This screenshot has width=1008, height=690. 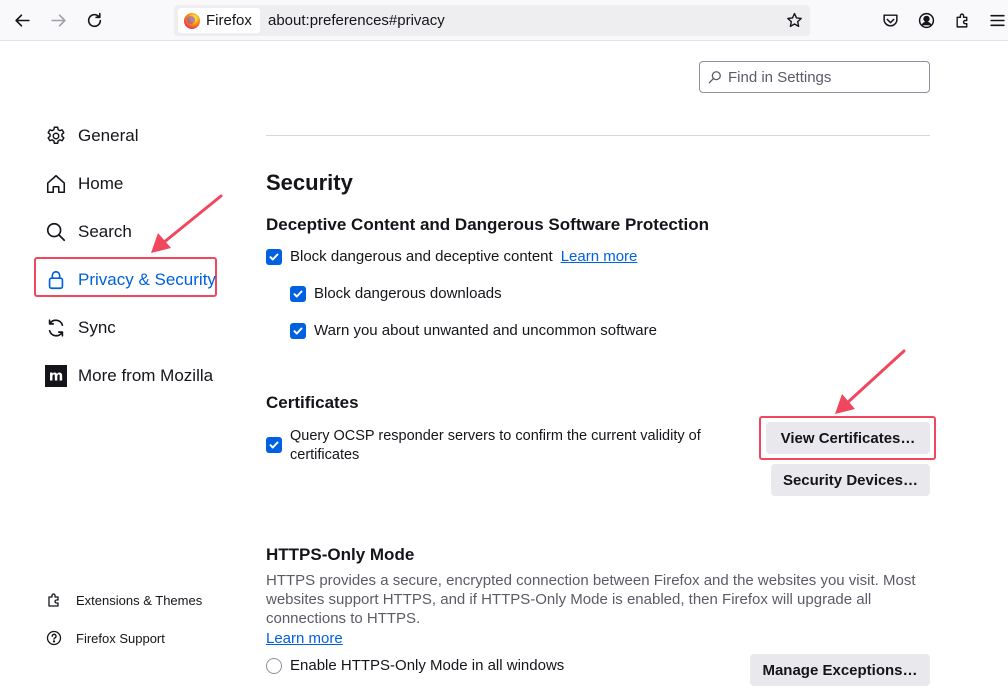 What do you see at coordinates (94, 20) in the screenshot?
I see `reload-icon` at bounding box center [94, 20].